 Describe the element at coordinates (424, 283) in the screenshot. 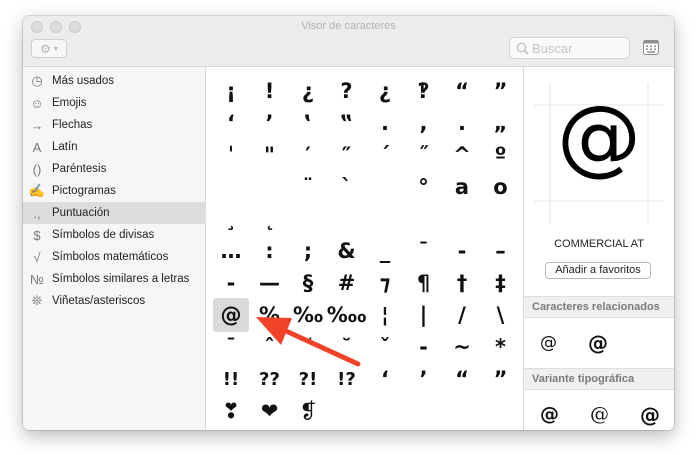

I see `char-cell: ¶` at that location.